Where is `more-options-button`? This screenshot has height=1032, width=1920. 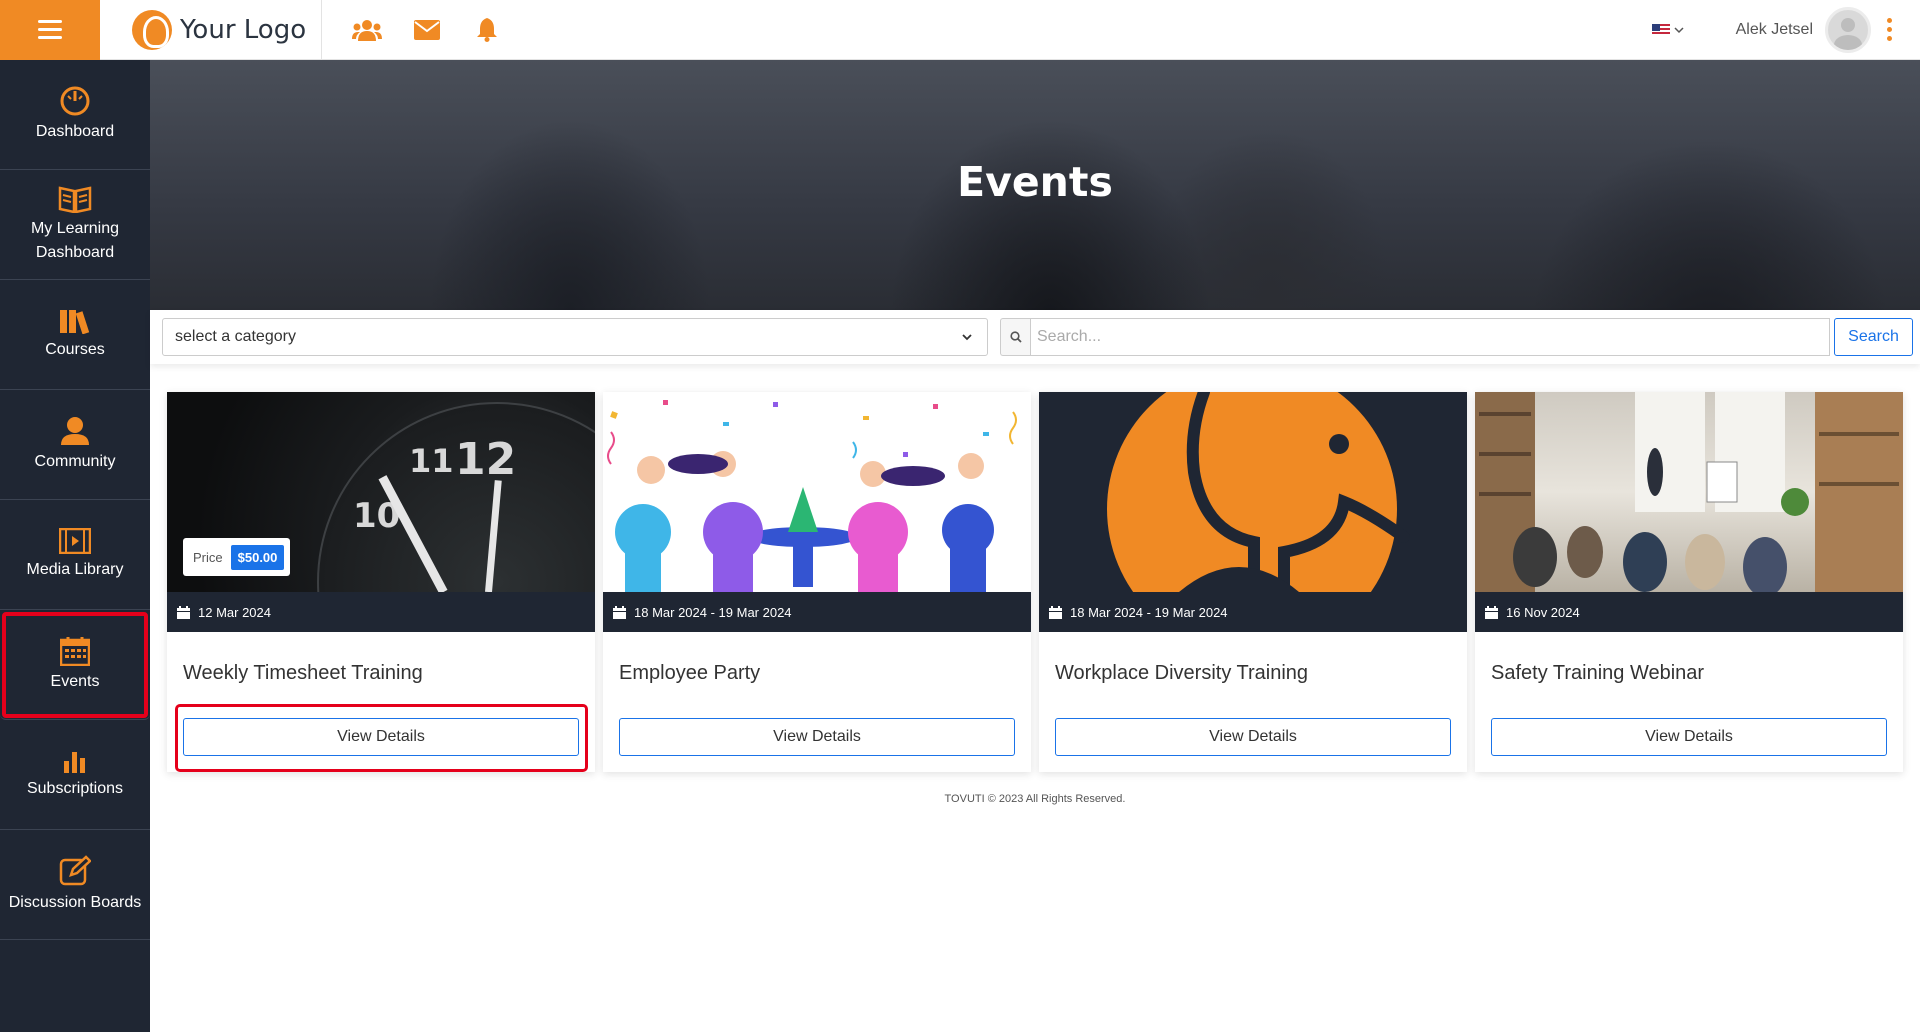
more-options-button is located at coordinates (1889, 29).